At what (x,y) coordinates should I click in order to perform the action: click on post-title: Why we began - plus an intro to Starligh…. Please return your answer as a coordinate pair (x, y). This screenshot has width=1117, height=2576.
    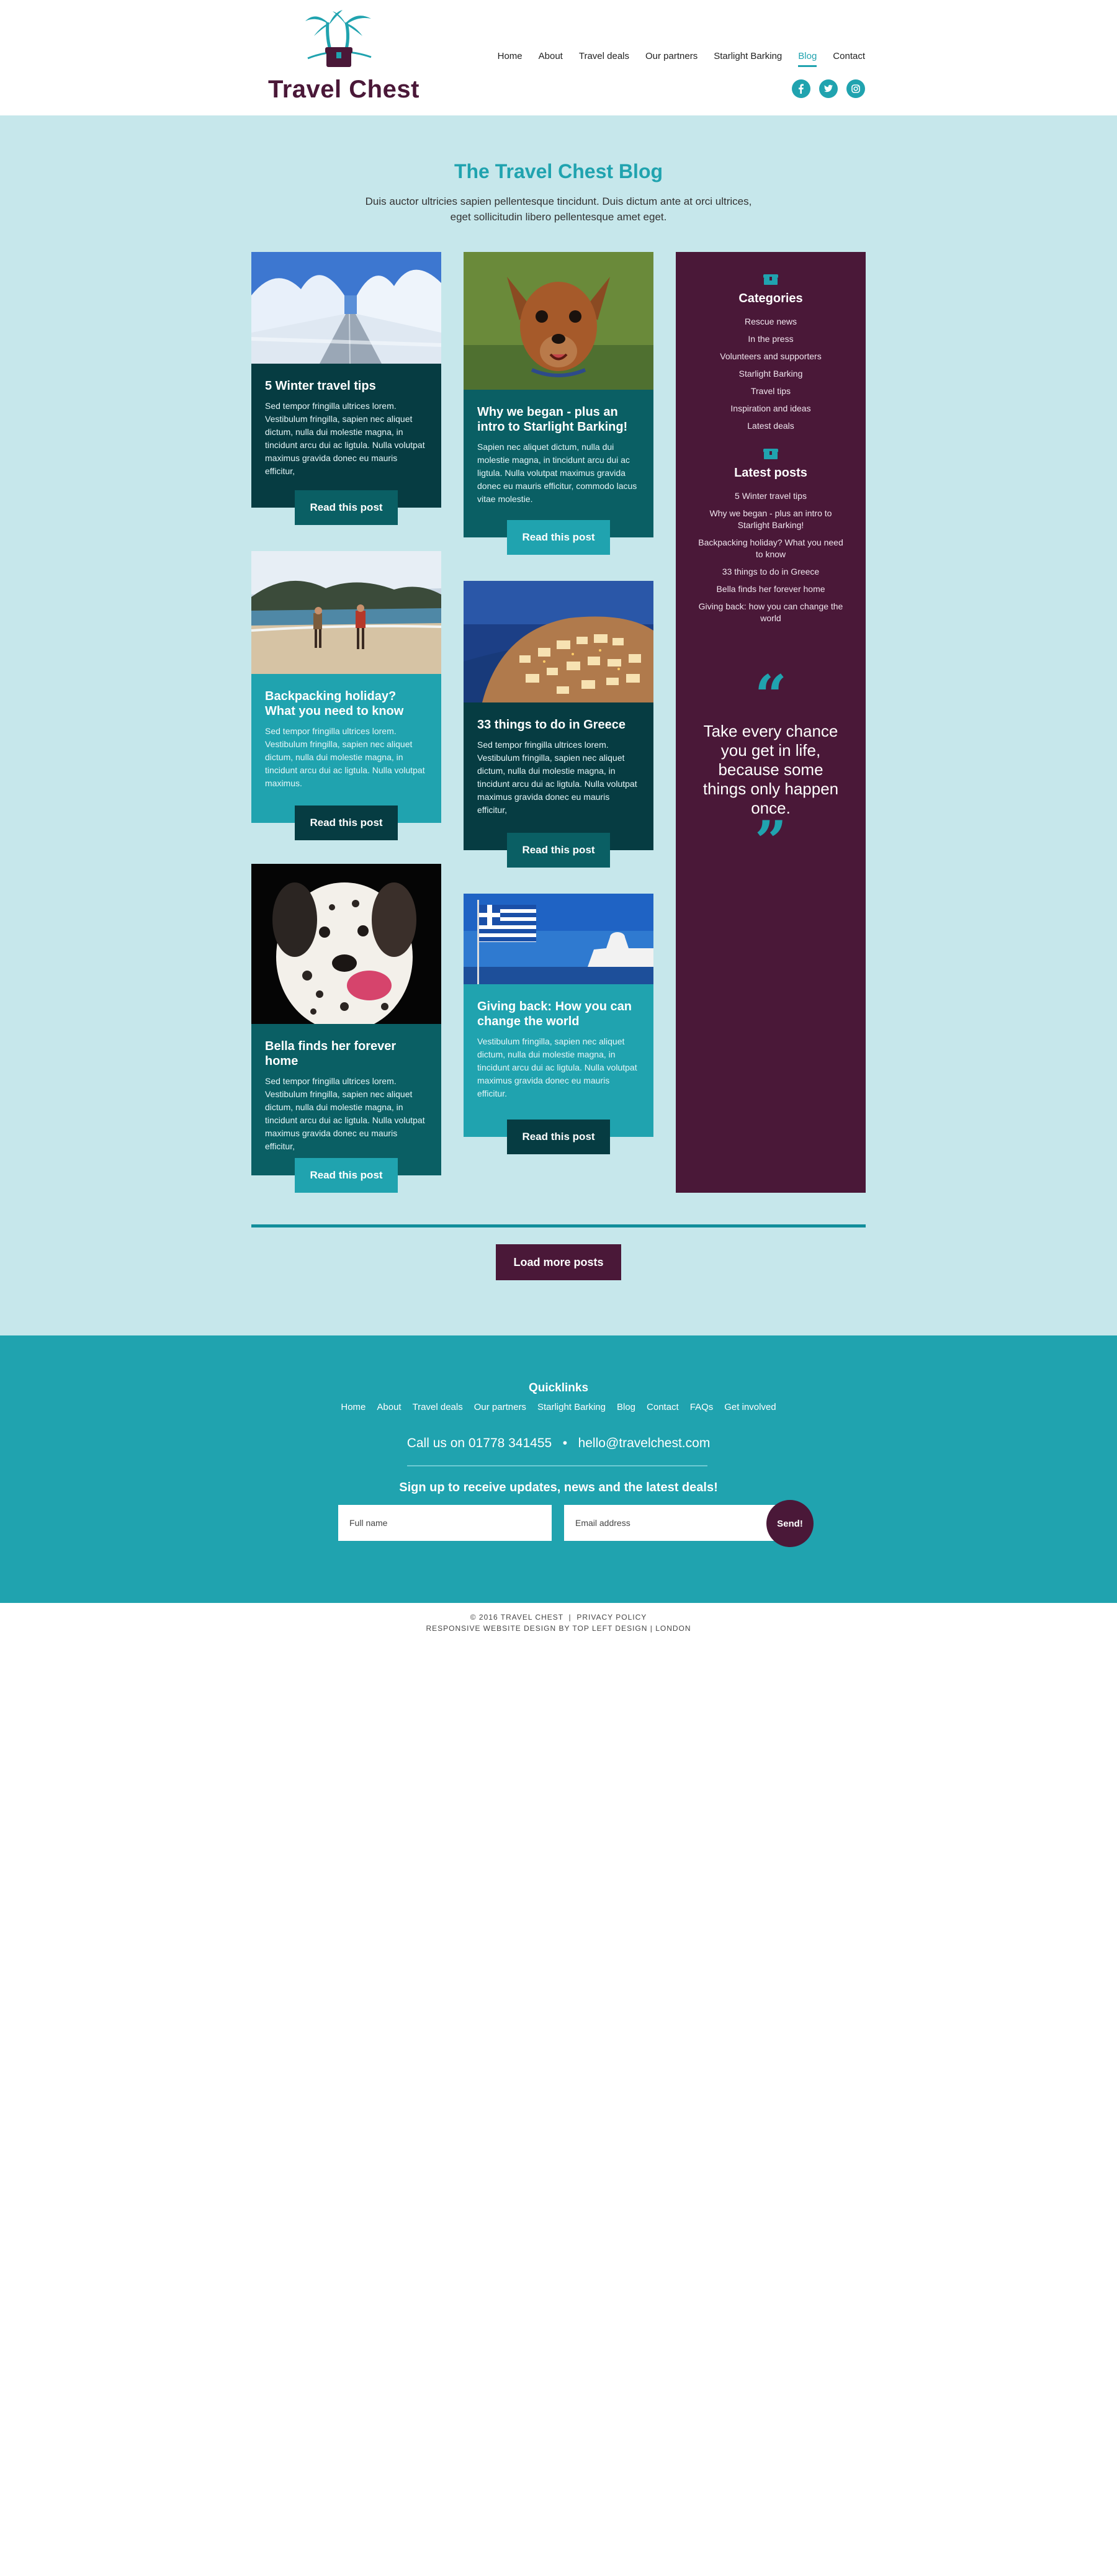
    Looking at the image, I should click on (558, 420).